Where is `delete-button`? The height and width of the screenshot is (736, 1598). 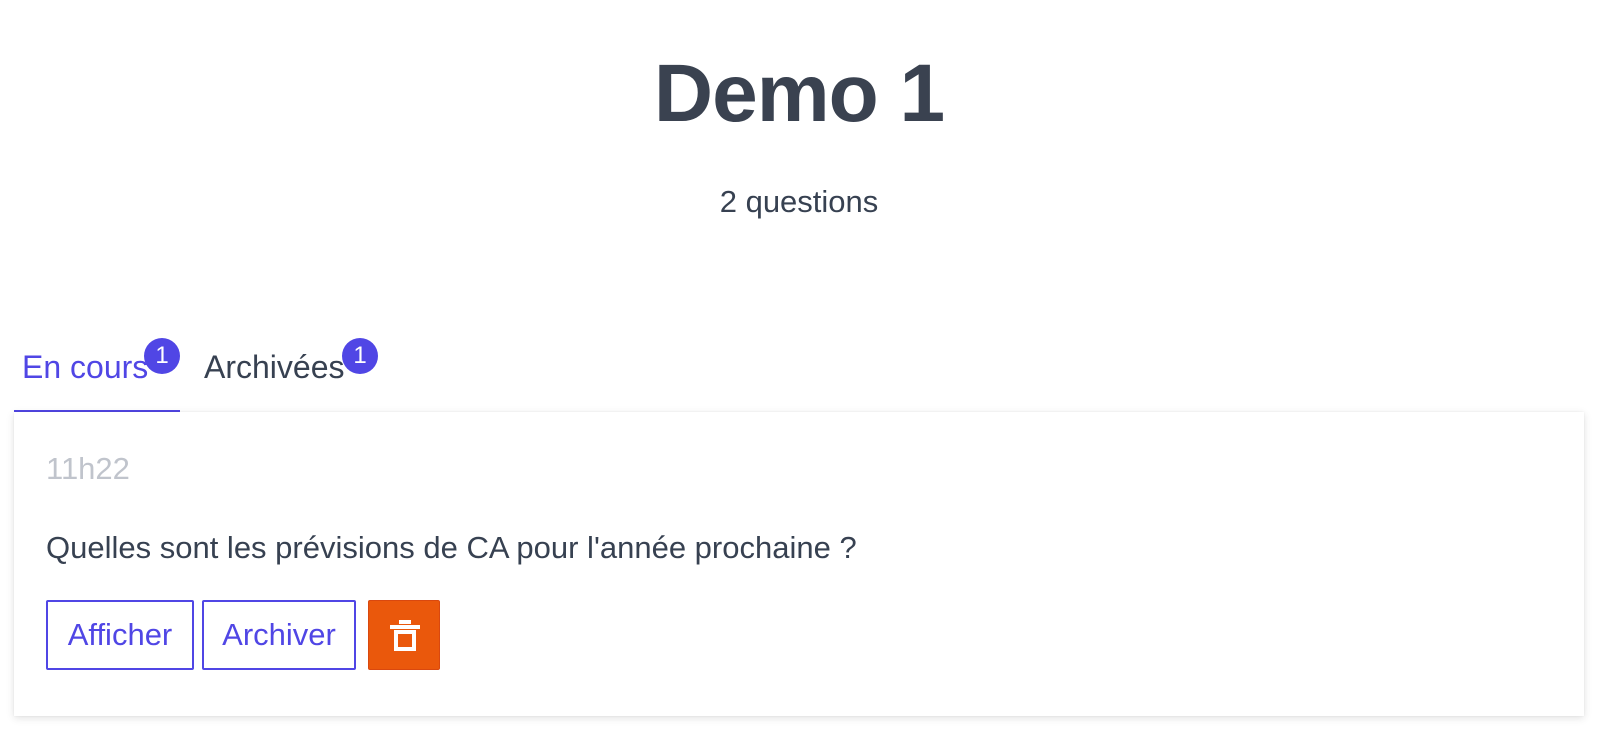
delete-button is located at coordinates (404, 635).